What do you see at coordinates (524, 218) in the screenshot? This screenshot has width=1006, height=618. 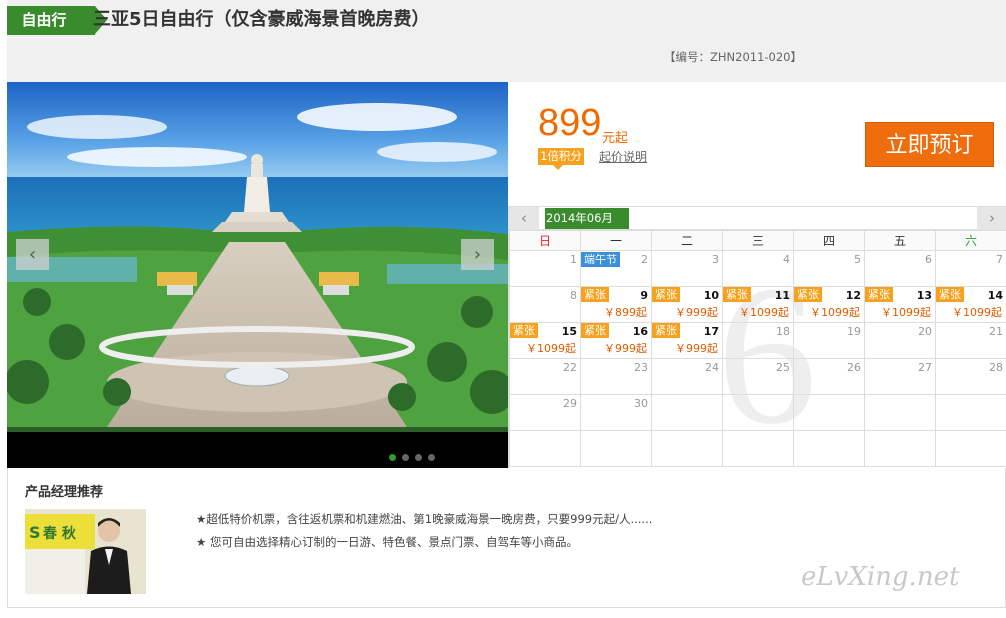 I see `calendar-prev-button: ‹` at bounding box center [524, 218].